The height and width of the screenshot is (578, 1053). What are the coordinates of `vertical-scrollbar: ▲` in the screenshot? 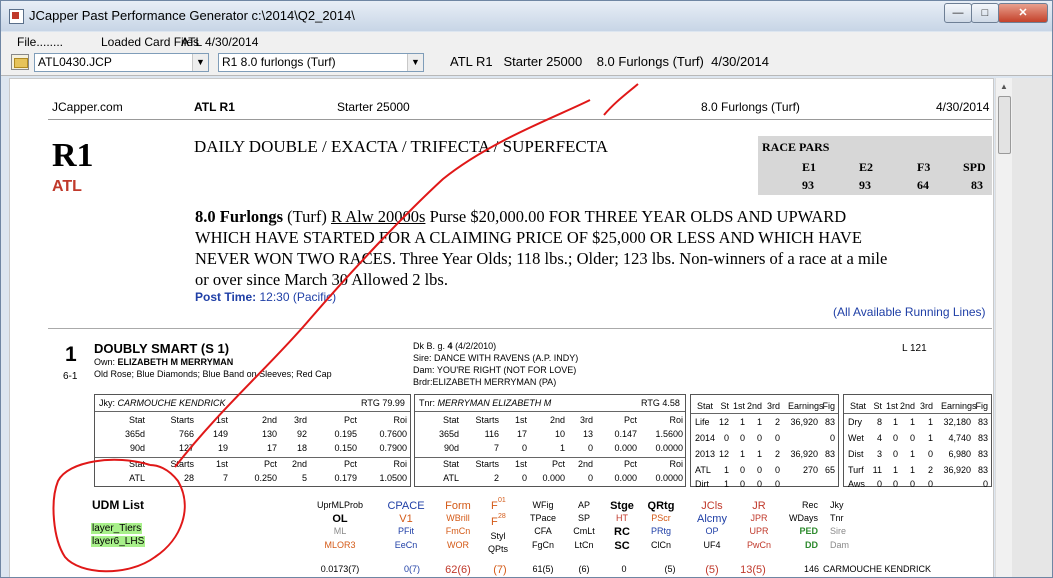 It's located at (1003, 327).